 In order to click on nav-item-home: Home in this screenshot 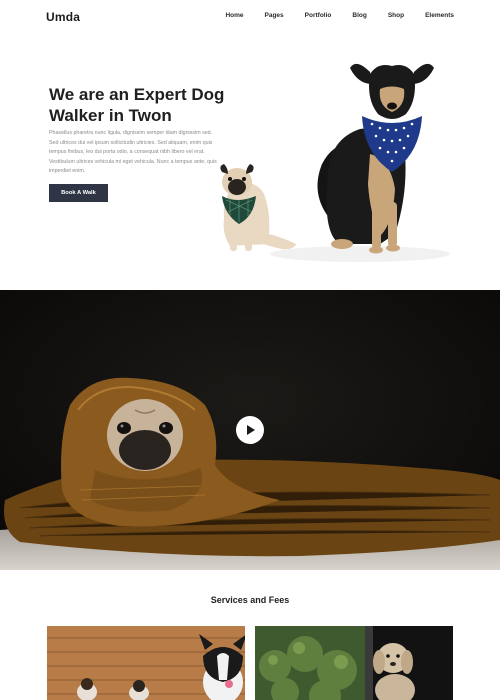, I will do `click(234, 15)`.